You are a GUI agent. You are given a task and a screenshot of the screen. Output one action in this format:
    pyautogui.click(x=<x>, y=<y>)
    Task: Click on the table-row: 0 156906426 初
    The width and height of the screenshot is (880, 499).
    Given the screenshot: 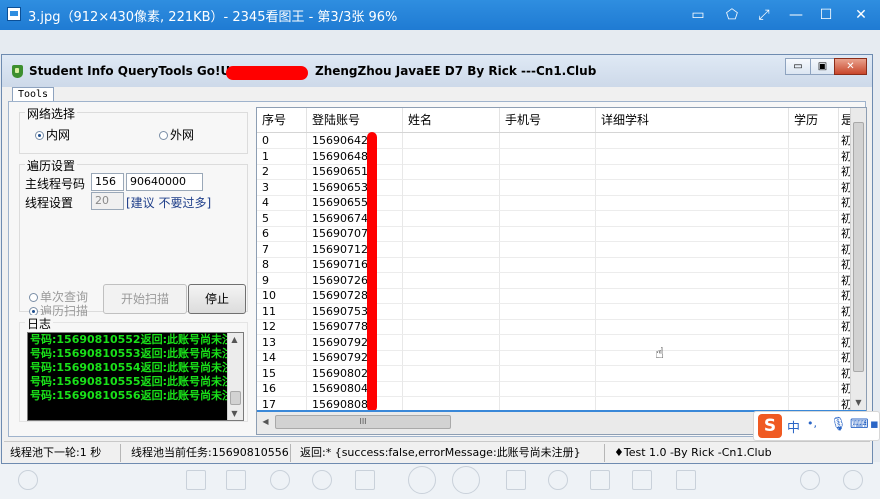 What is the action you would take?
    pyautogui.click(x=554, y=141)
    